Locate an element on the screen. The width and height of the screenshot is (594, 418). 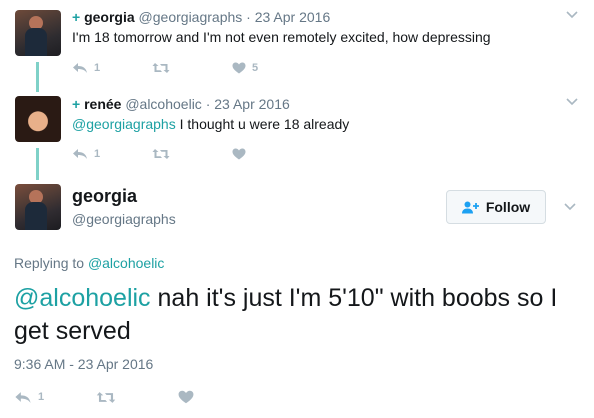
tweet-header: + renée @alcohoelic · 23 Apr 2016 is located at coordinates (181, 104).